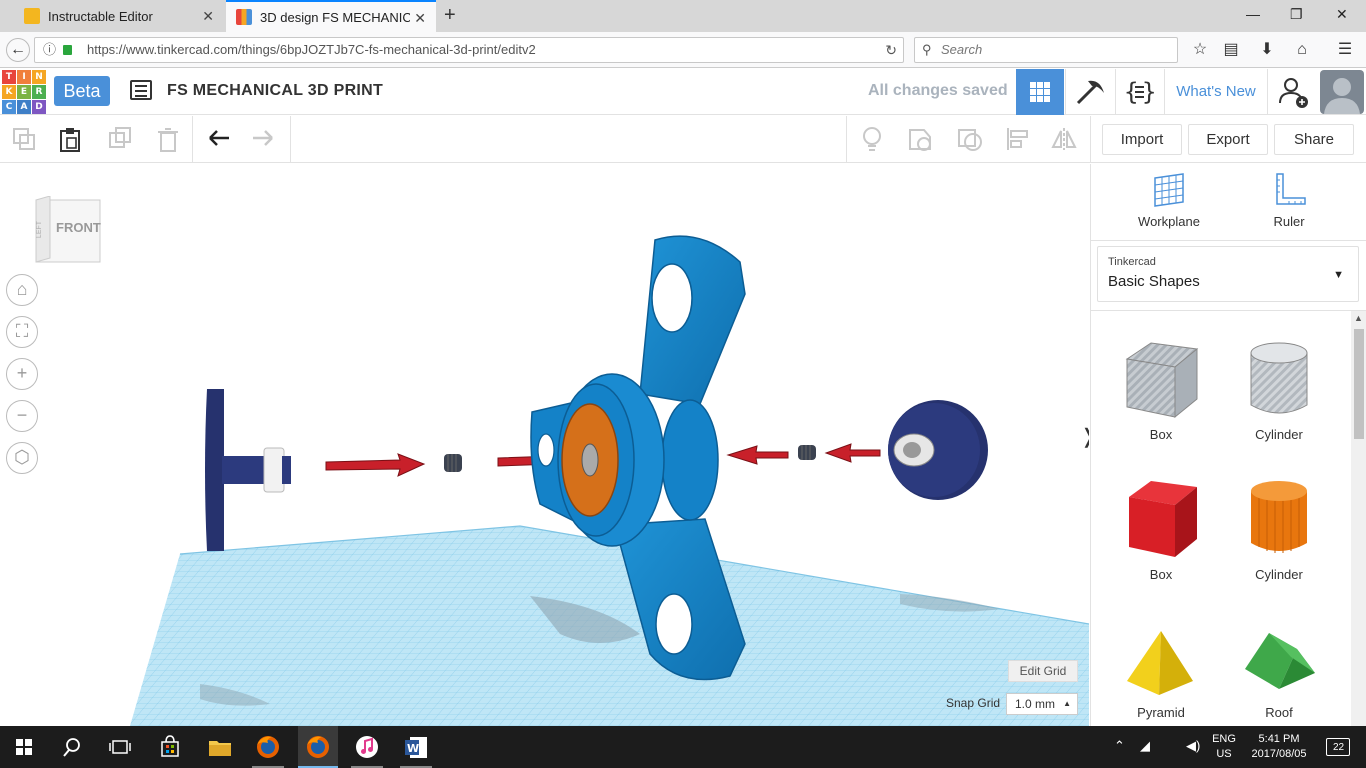 This screenshot has width=1366, height=768. What do you see at coordinates (1161, 389) in the screenshot?
I see `shape-box-hole: Box` at bounding box center [1161, 389].